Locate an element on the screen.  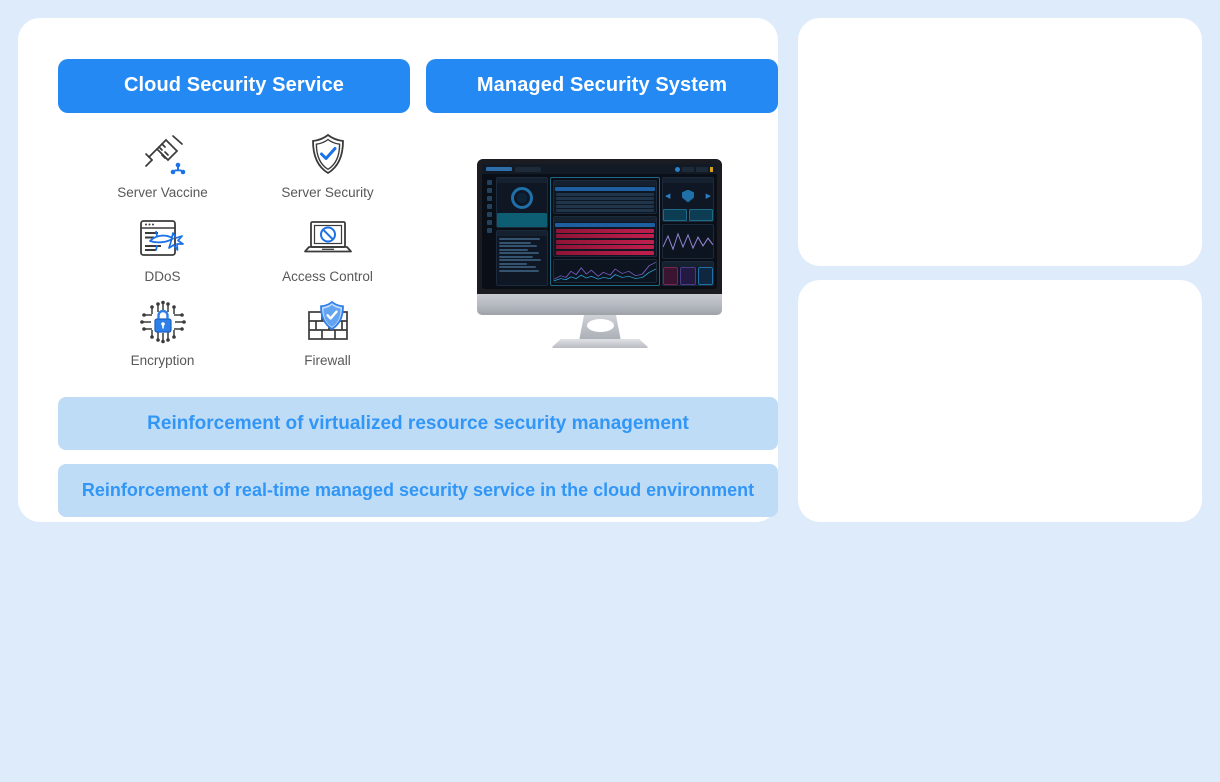
trend-sparkline is located at coordinates (605, 271).